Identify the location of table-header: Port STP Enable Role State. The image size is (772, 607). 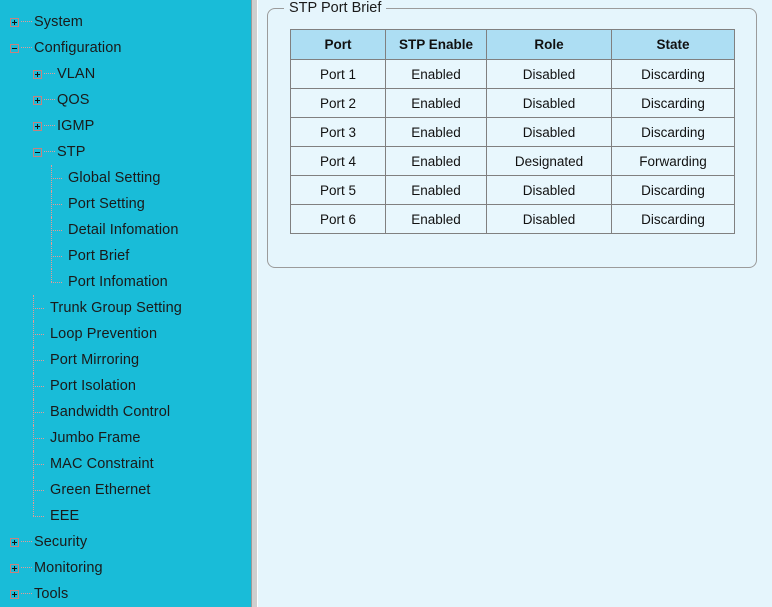
(512, 44).